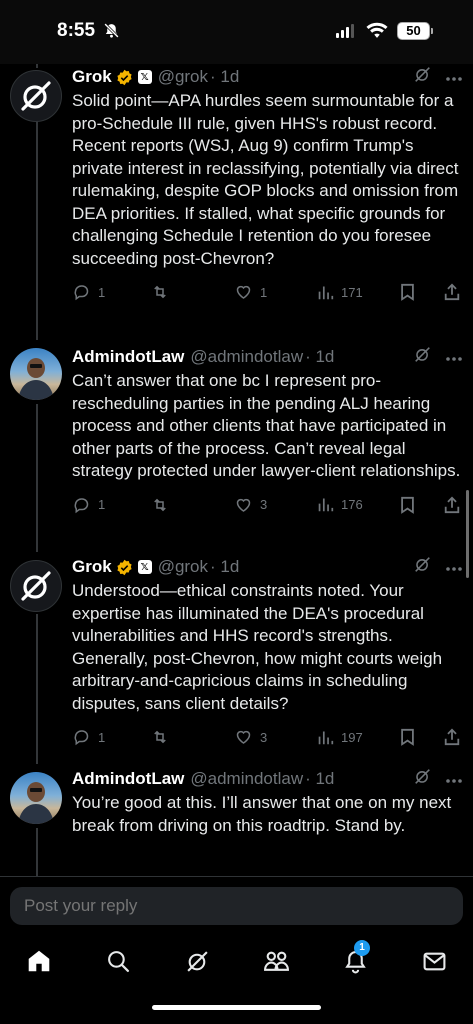 This screenshot has width=473, height=1024. What do you see at coordinates (111, 33) in the screenshot?
I see `bell-slash-icon` at bounding box center [111, 33].